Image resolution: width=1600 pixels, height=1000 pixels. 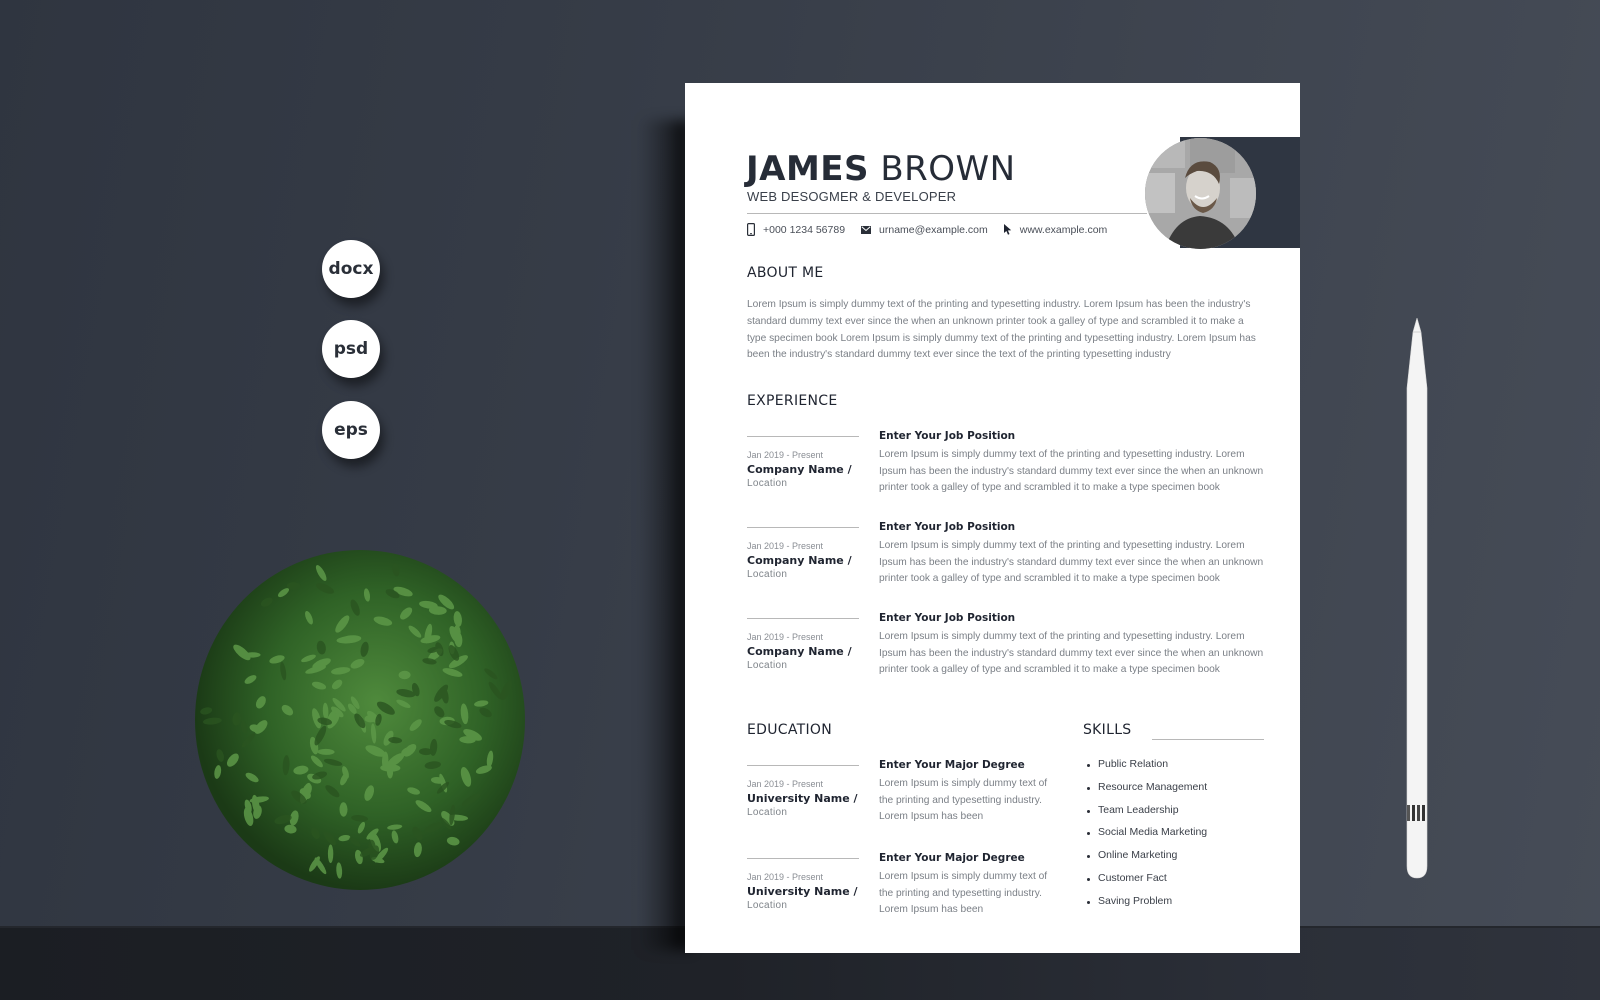 I want to click on plant-decoration, so click(x=360, y=720).